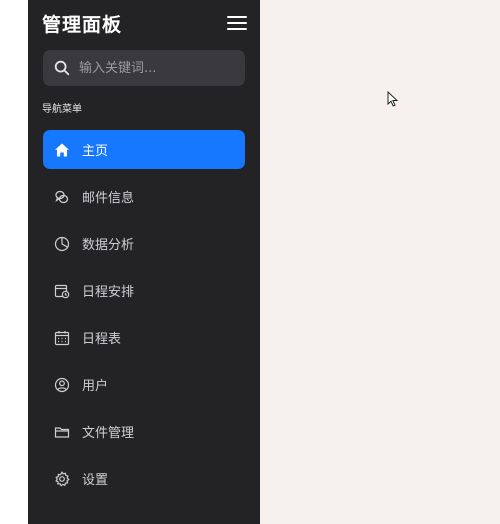  I want to click on nav-item-calendar: 日程表, so click(144, 337).